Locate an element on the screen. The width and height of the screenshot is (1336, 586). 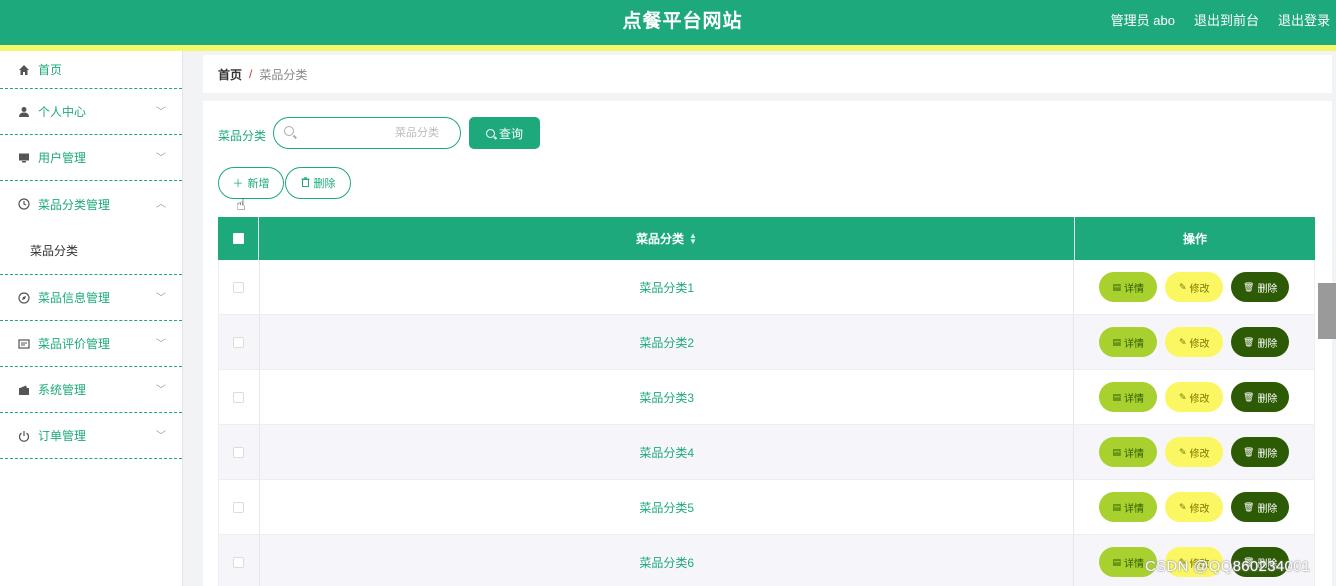
table-row: 菜品分类1 ▤ 详情 ✎ 修改 🗑 删除 is located at coordinates (766, 287).